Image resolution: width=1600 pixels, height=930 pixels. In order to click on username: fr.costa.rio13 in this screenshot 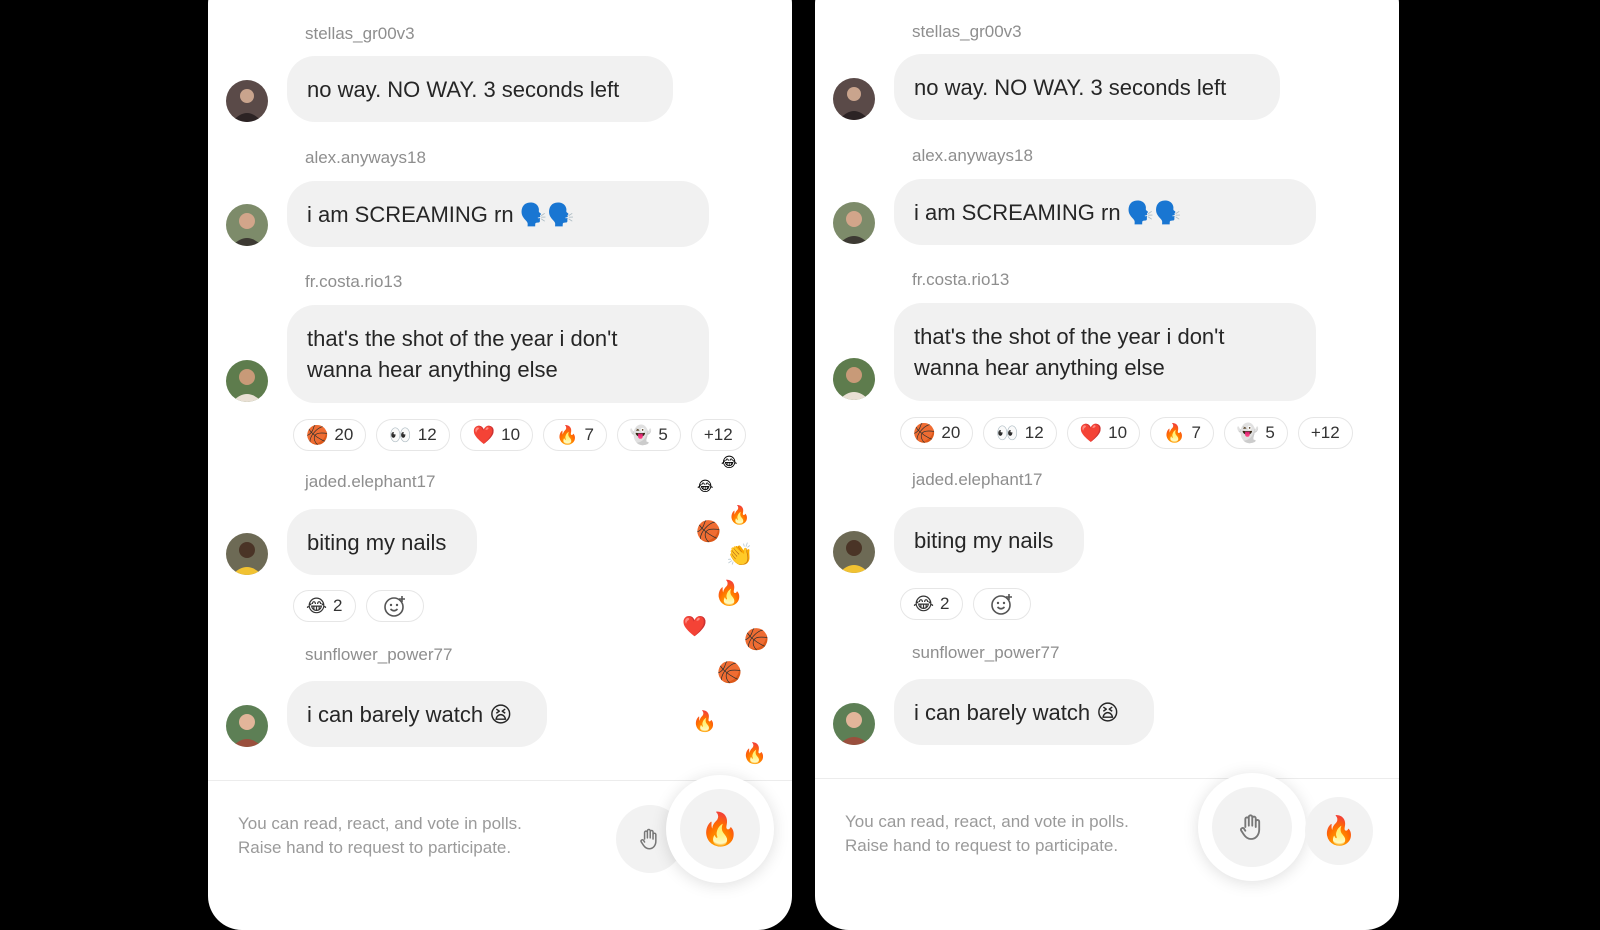, I will do `click(961, 279)`.